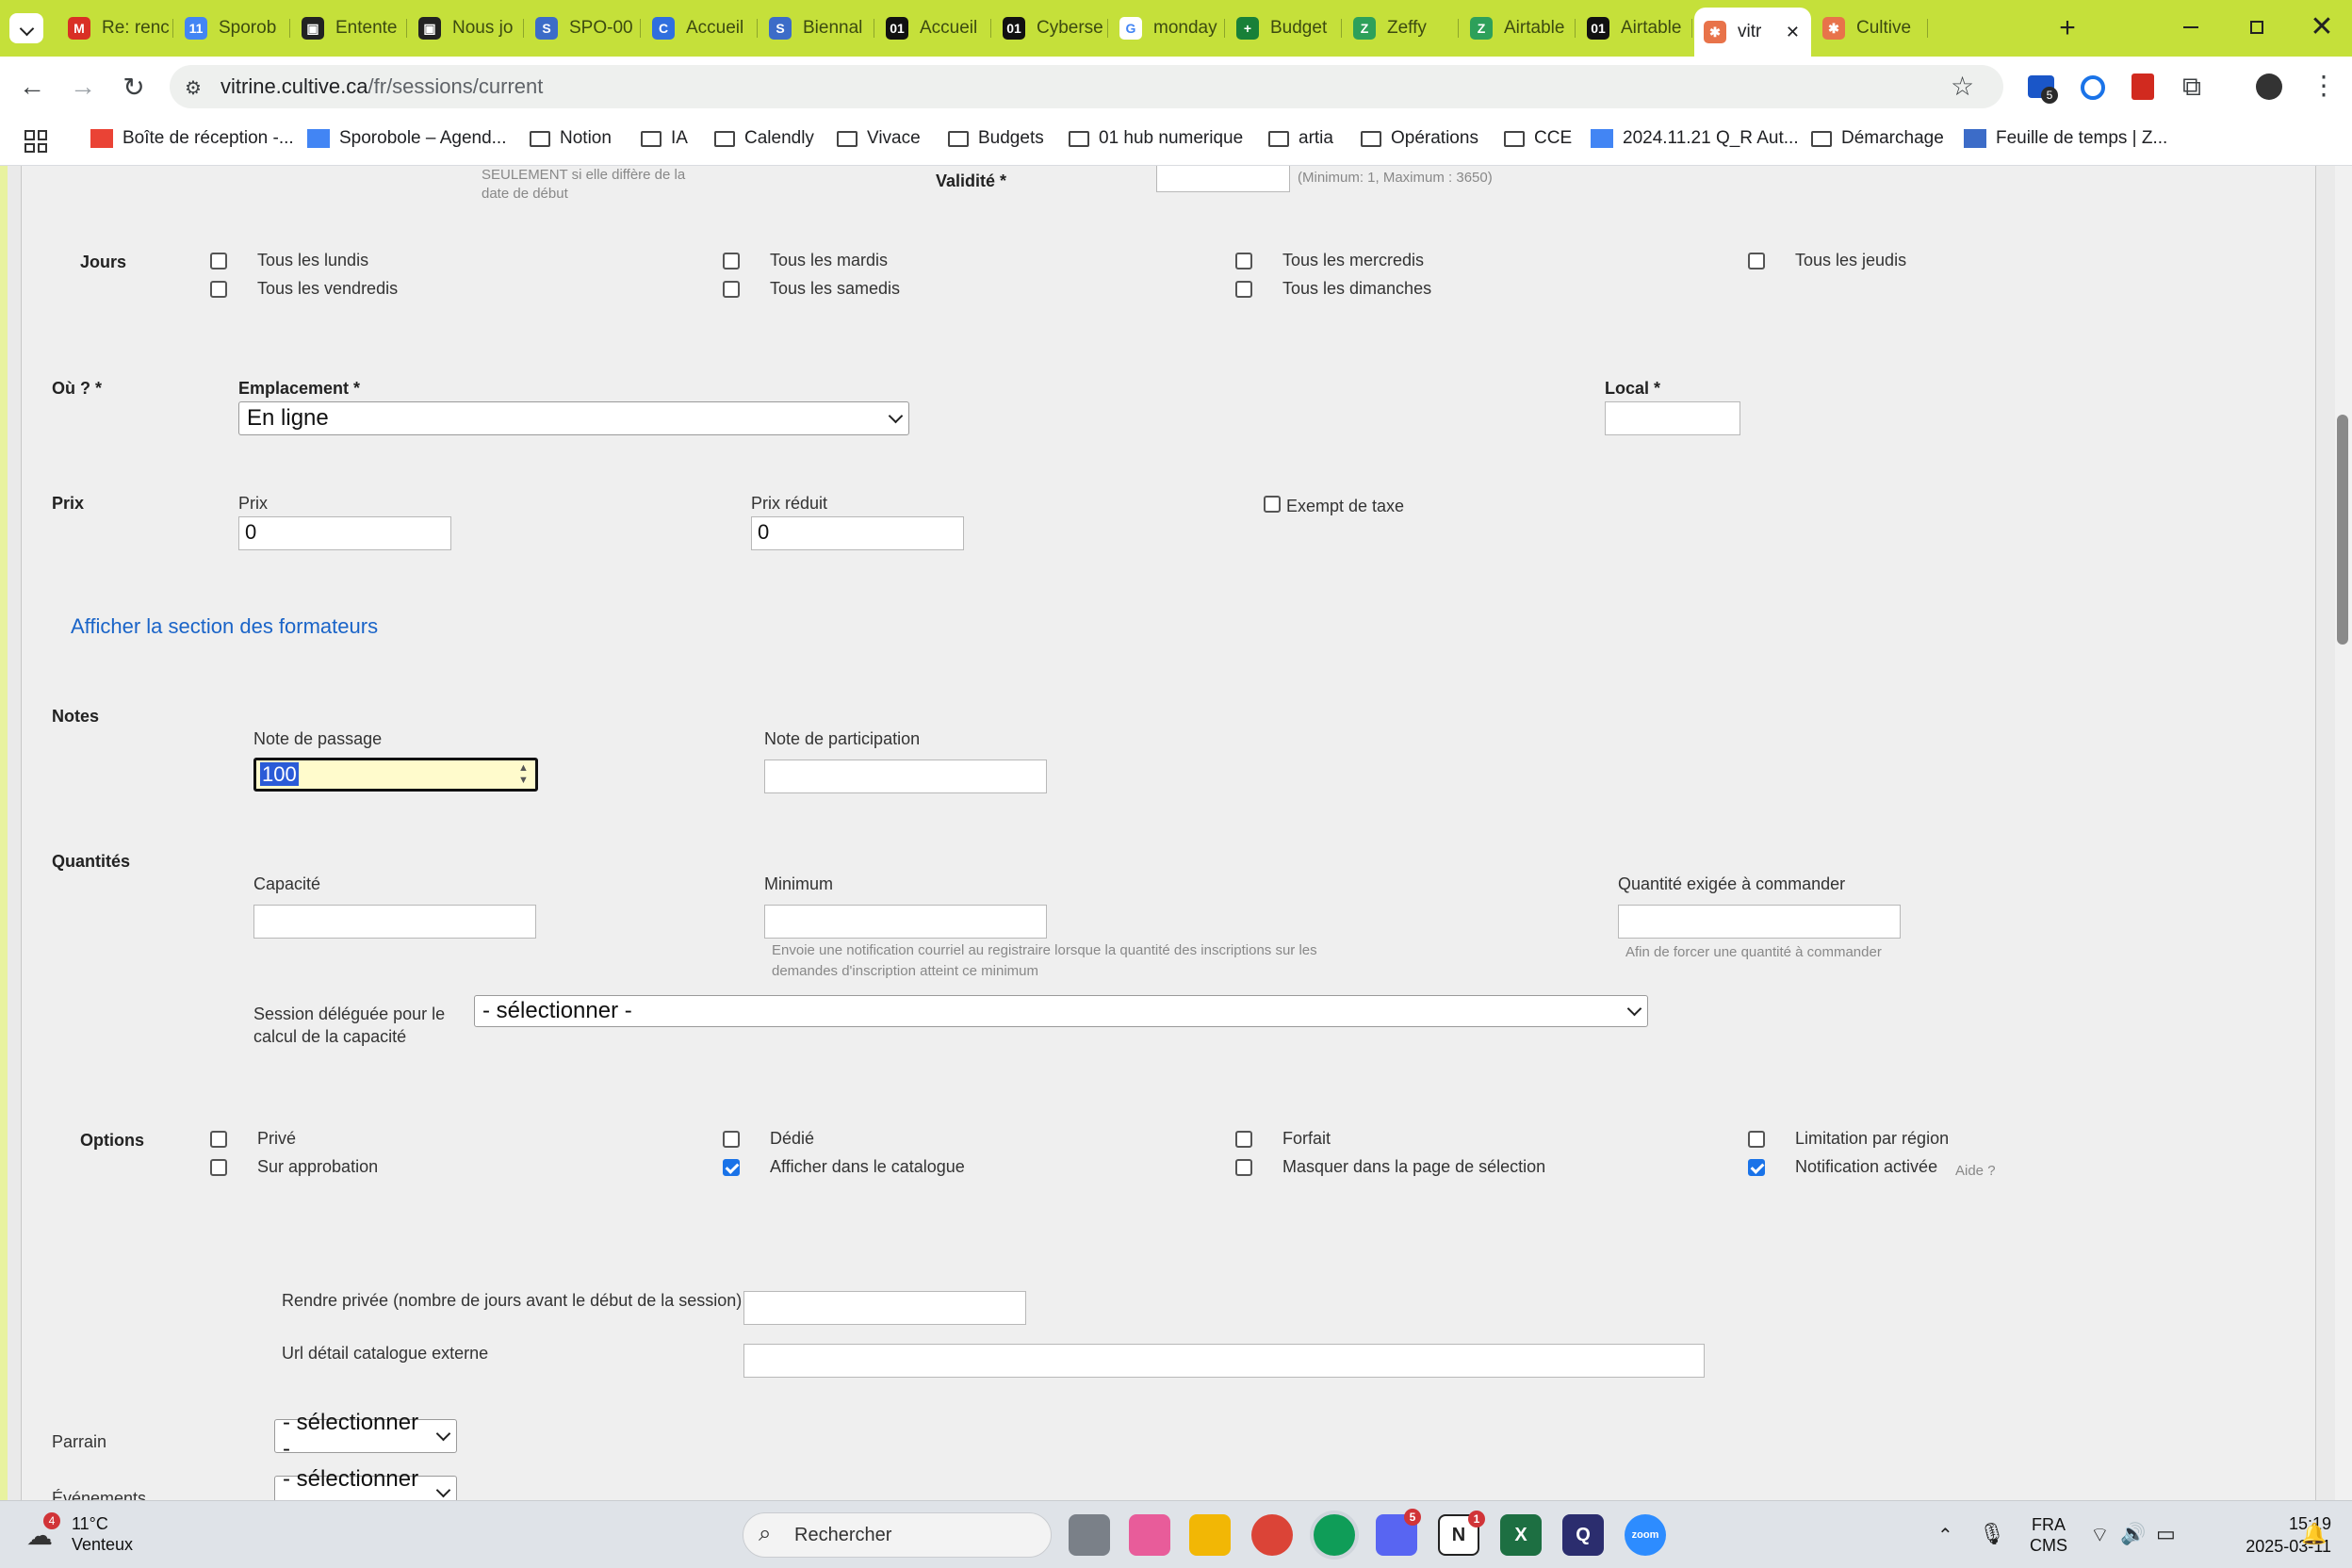  Describe the element at coordinates (817, 28) in the screenshot. I see `browser-tab: S Biennal` at that location.